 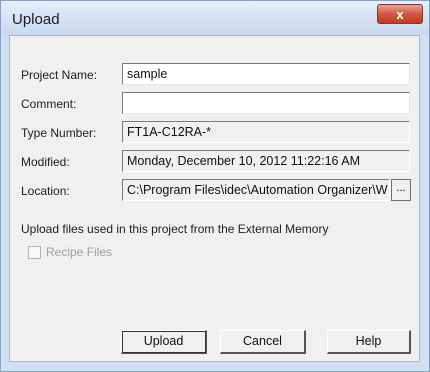 I want to click on comment-input, so click(x=266, y=103).